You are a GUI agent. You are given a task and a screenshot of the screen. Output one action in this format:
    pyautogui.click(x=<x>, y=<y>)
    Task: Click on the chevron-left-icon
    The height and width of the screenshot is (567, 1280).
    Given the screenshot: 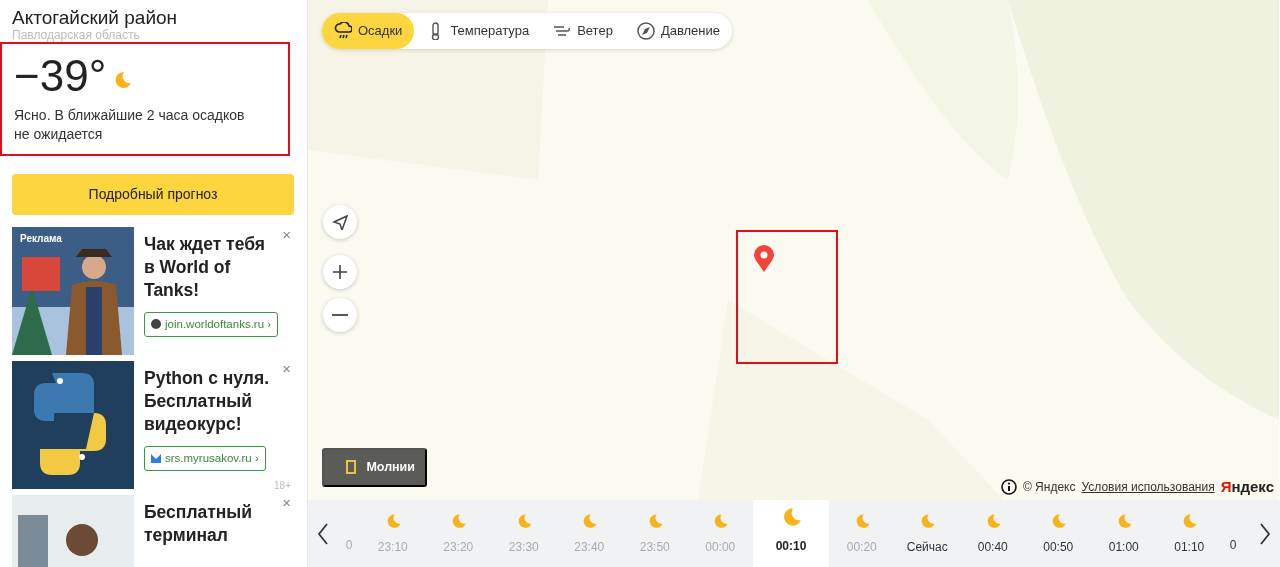 What is the action you would take?
    pyautogui.click(x=323, y=533)
    